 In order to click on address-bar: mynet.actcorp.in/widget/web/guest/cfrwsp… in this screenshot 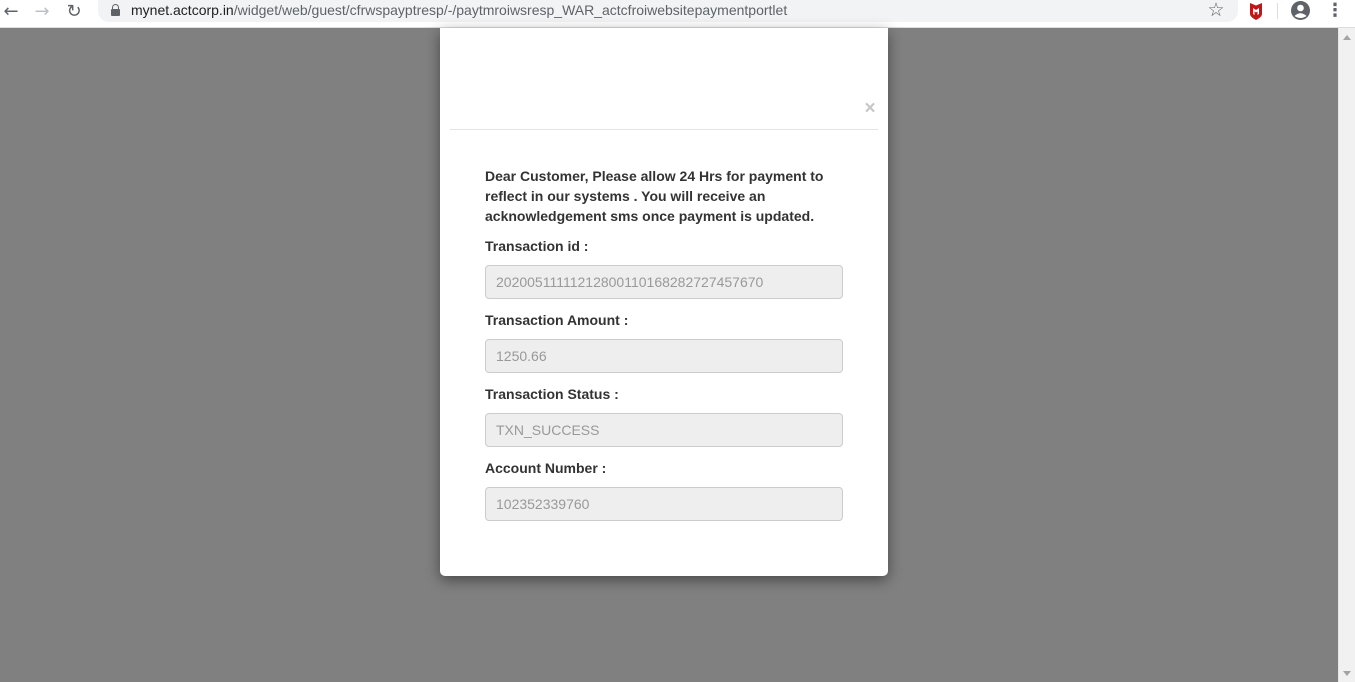, I will do `click(668, 11)`.